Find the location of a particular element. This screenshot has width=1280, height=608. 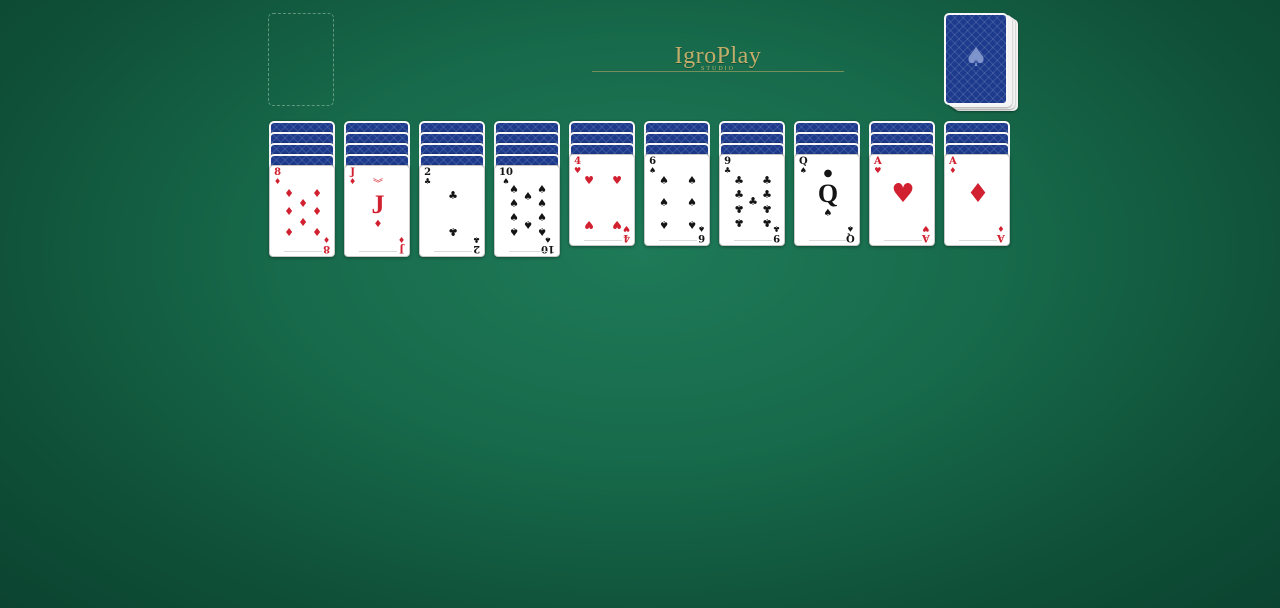

card-corner-top: 6 ♠ is located at coordinates (653, 166).